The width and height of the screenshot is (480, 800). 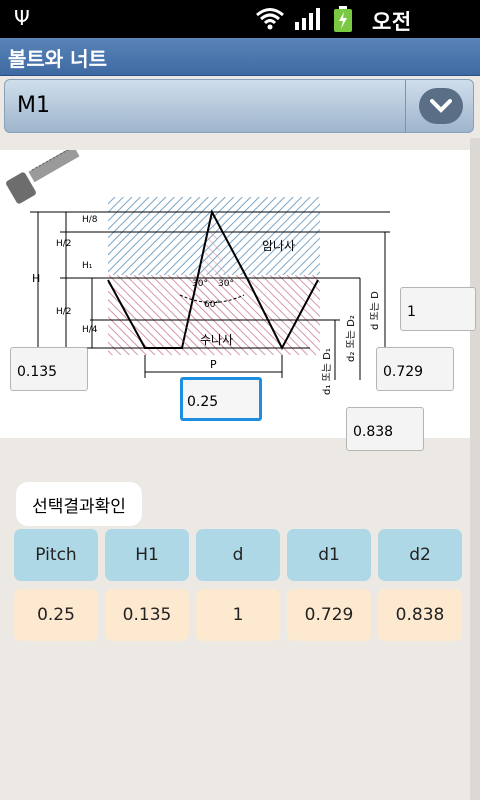 What do you see at coordinates (351, 338) in the screenshot?
I see `d2-or-D2-label: d₂ 또는 D₂` at bounding box center [351, 338].